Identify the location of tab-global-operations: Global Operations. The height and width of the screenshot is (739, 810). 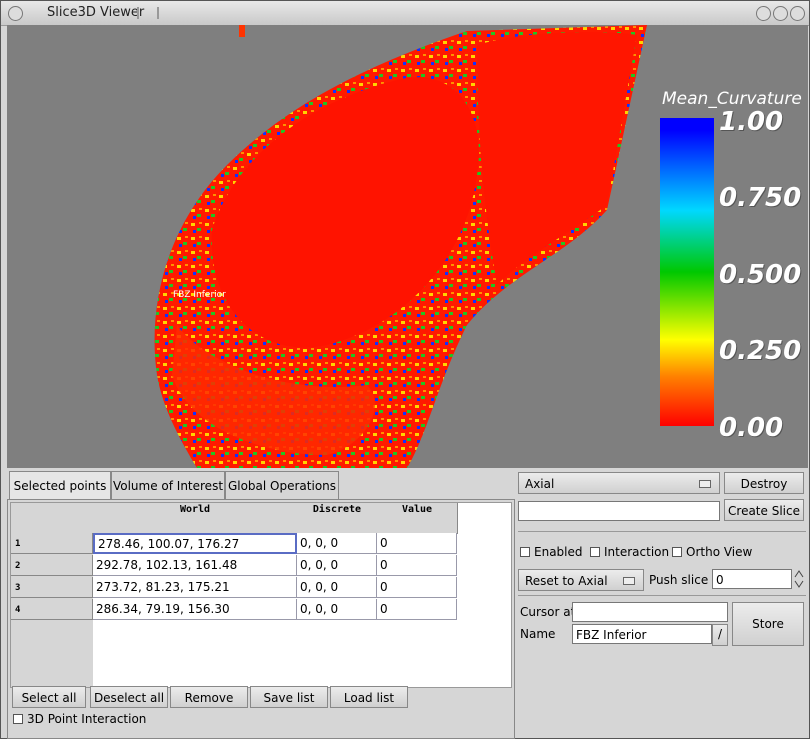
(282, 485).